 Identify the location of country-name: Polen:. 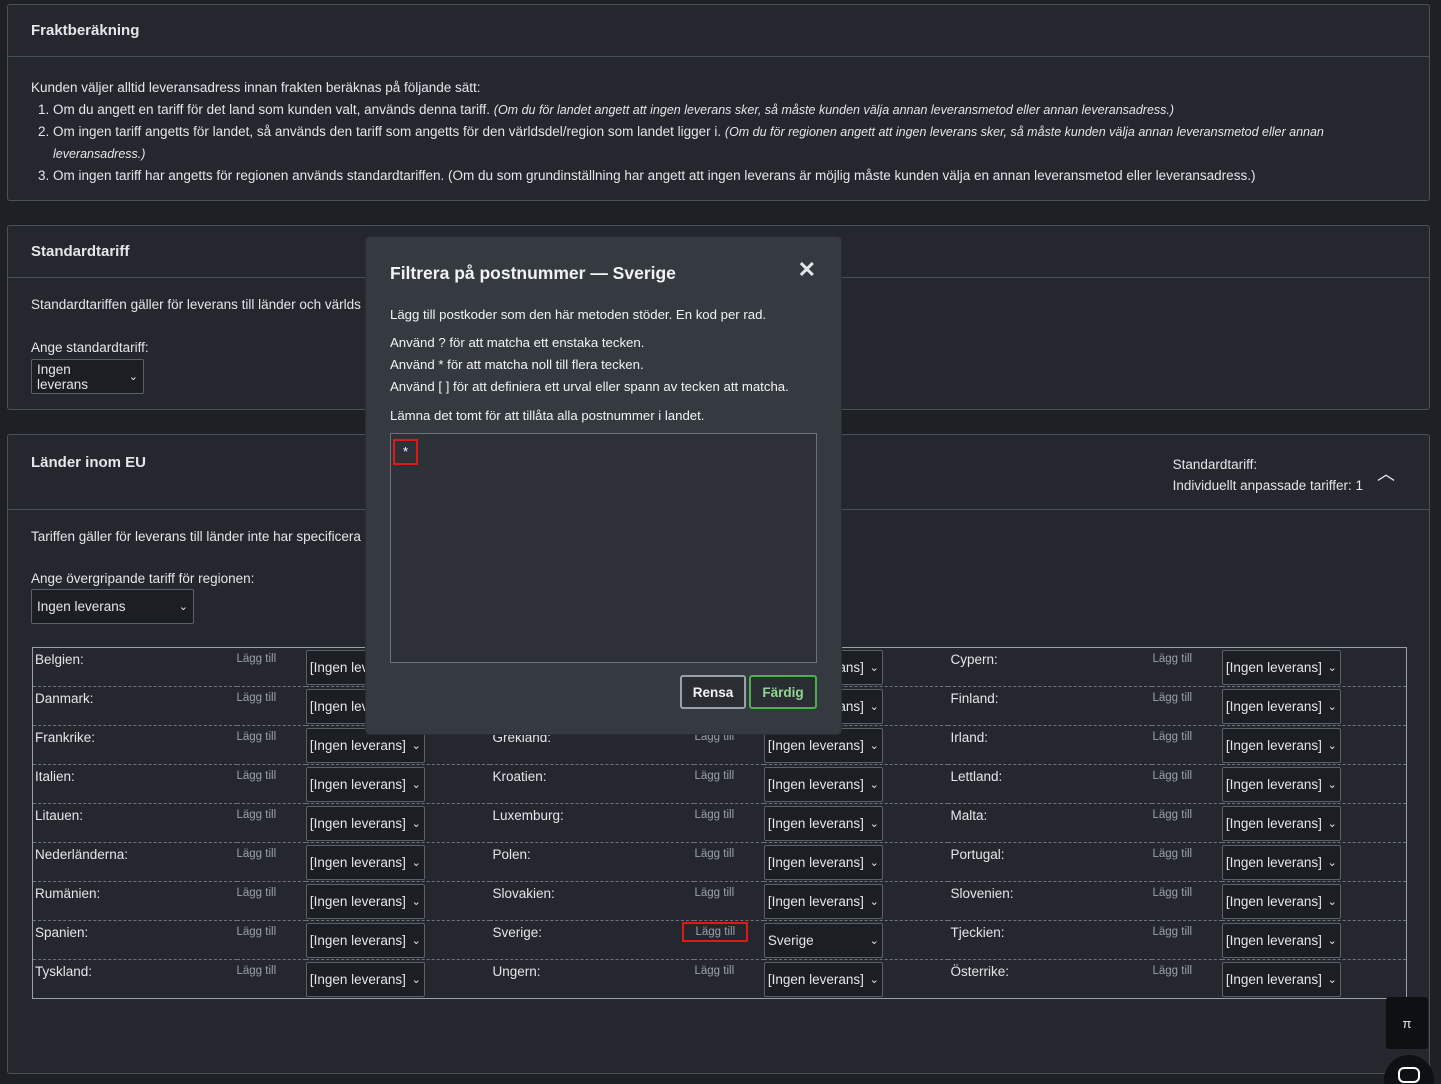
(592, 862).